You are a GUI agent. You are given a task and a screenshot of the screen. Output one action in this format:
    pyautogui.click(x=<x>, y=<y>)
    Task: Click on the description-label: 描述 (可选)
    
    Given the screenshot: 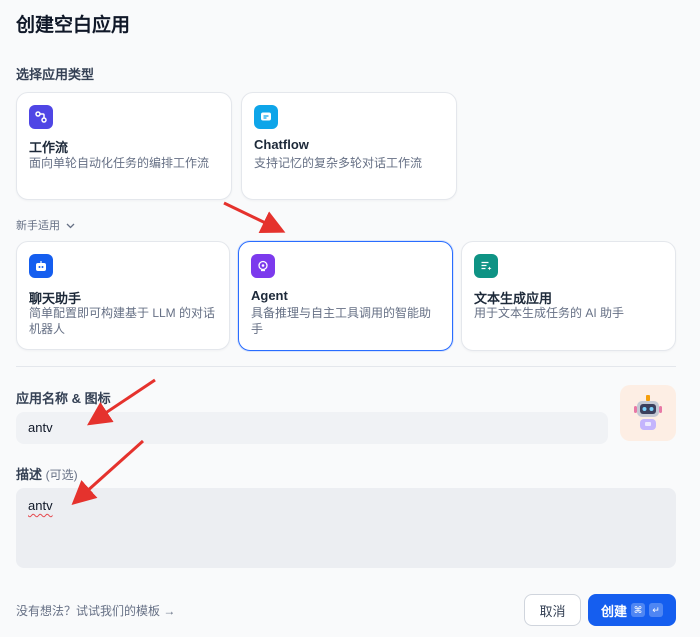 What is the action you would take?
    pyautogui.click(x=47, y=473)
    